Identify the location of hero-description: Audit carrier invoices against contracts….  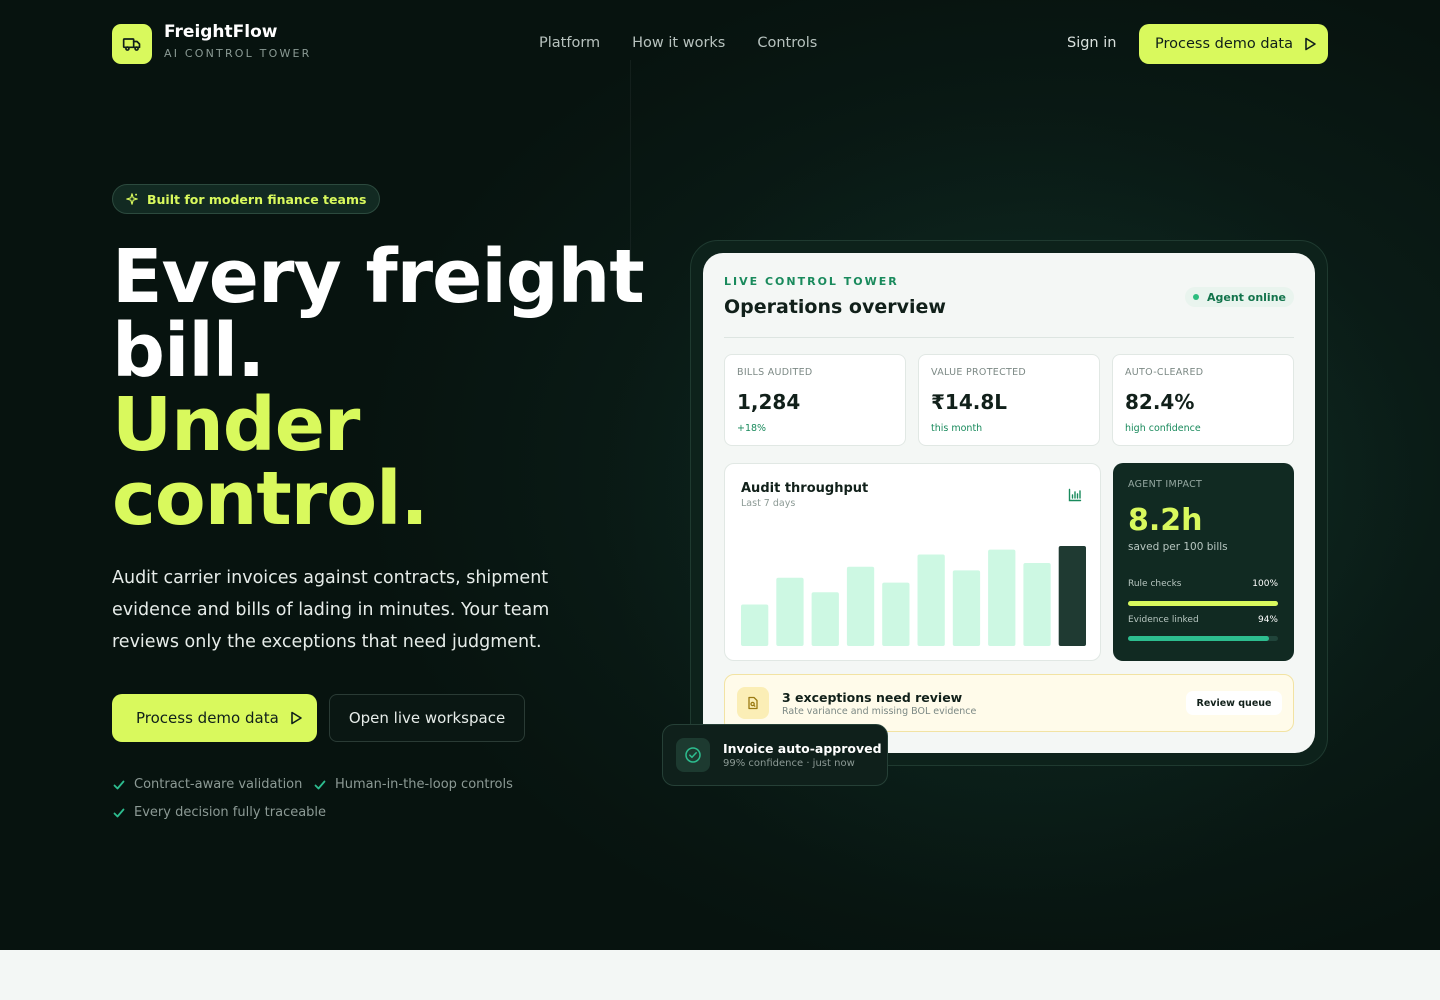
(331, 610).